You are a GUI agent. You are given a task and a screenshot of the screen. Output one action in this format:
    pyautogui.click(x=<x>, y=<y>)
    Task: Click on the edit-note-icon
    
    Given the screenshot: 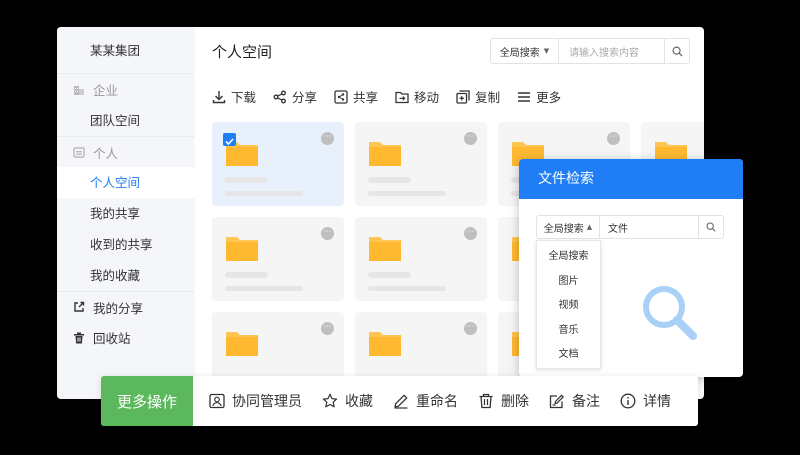 What is the action you would take?
    pyautogui.click(x=556, y=401)
    